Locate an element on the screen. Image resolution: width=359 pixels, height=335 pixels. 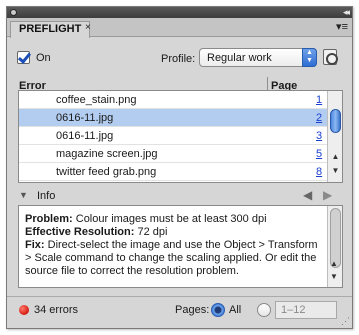
close-panel-icon is located at coordinates (13, 12).